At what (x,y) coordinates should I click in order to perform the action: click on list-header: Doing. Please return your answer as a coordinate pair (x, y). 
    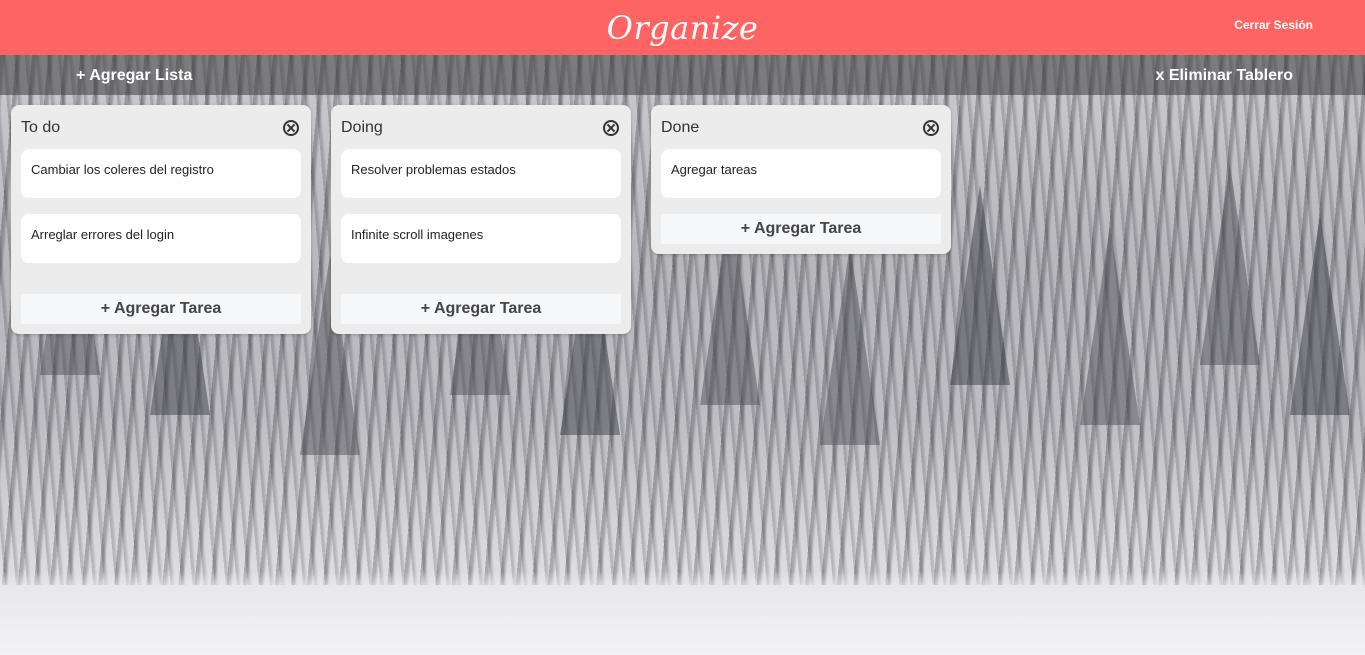
    Looking at the image, I should click on (481, 128).